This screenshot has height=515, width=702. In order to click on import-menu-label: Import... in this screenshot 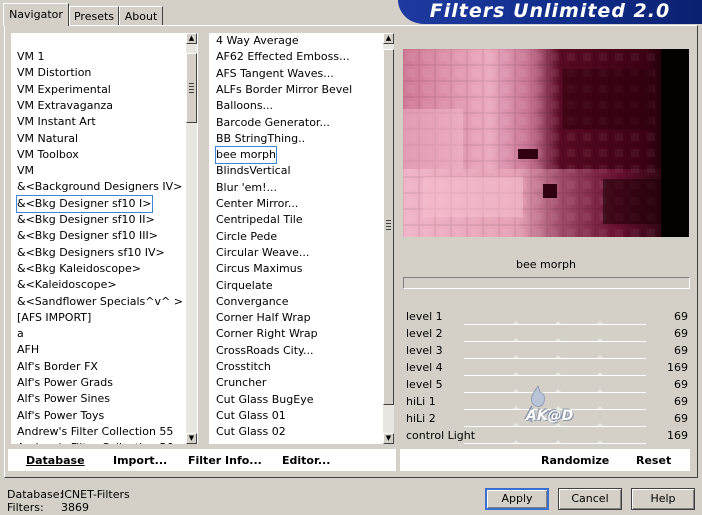, I will do `click(140, 460)`.